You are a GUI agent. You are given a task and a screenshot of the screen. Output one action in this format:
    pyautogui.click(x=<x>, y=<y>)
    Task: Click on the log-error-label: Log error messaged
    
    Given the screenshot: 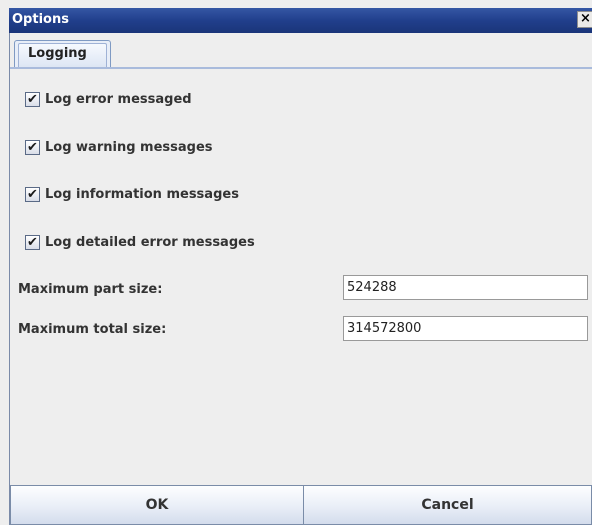 What is the action you would take?
    pyautogui.click(x=118, y=99)
    